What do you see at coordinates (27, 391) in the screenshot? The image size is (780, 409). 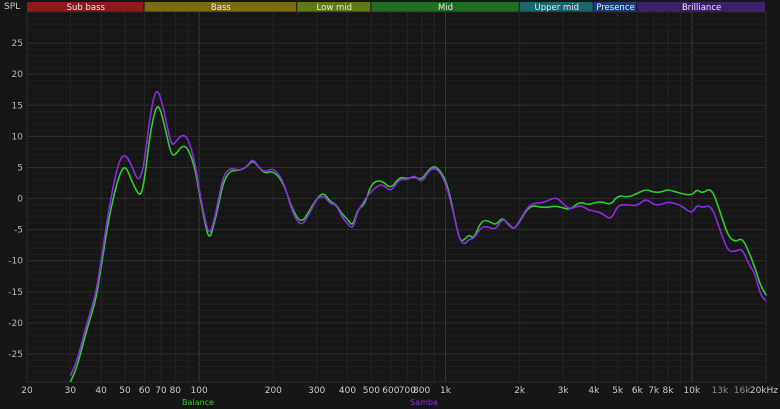 I see `x-tick-label: 20` at bounding box center [27, 391].